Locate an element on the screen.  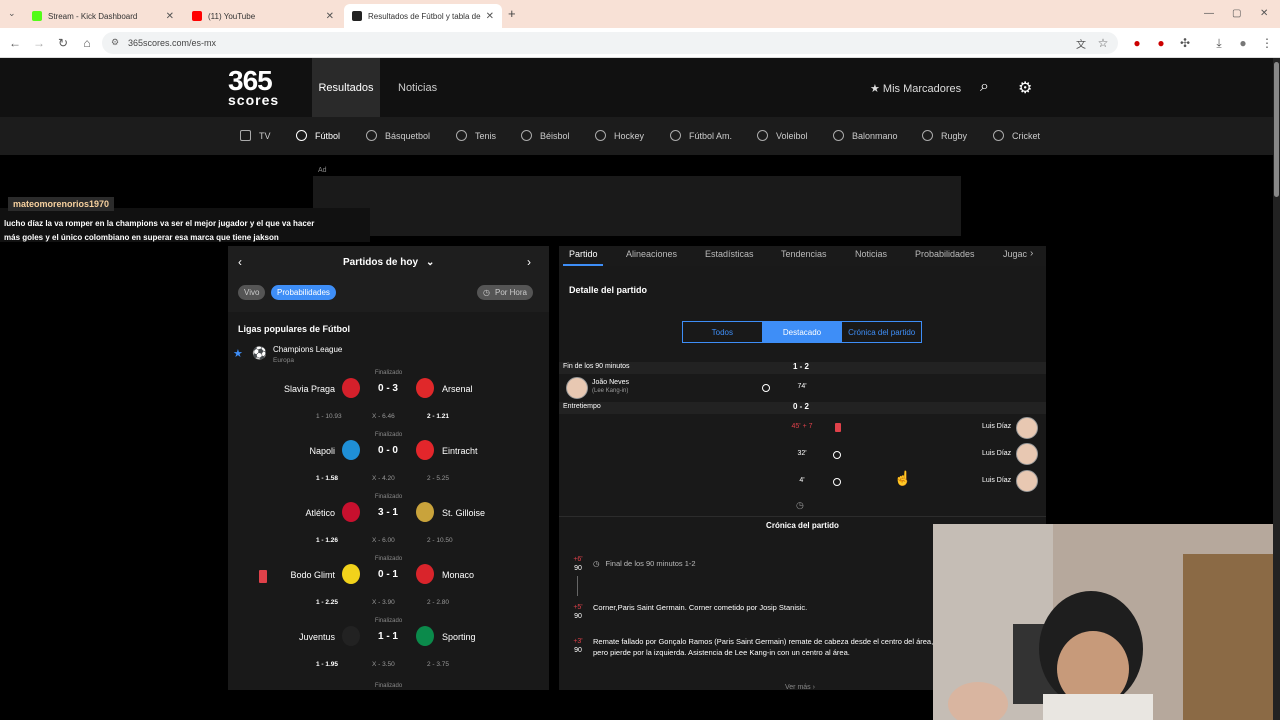
nav-noticias: Noticias is located at coordinates (417, 88).